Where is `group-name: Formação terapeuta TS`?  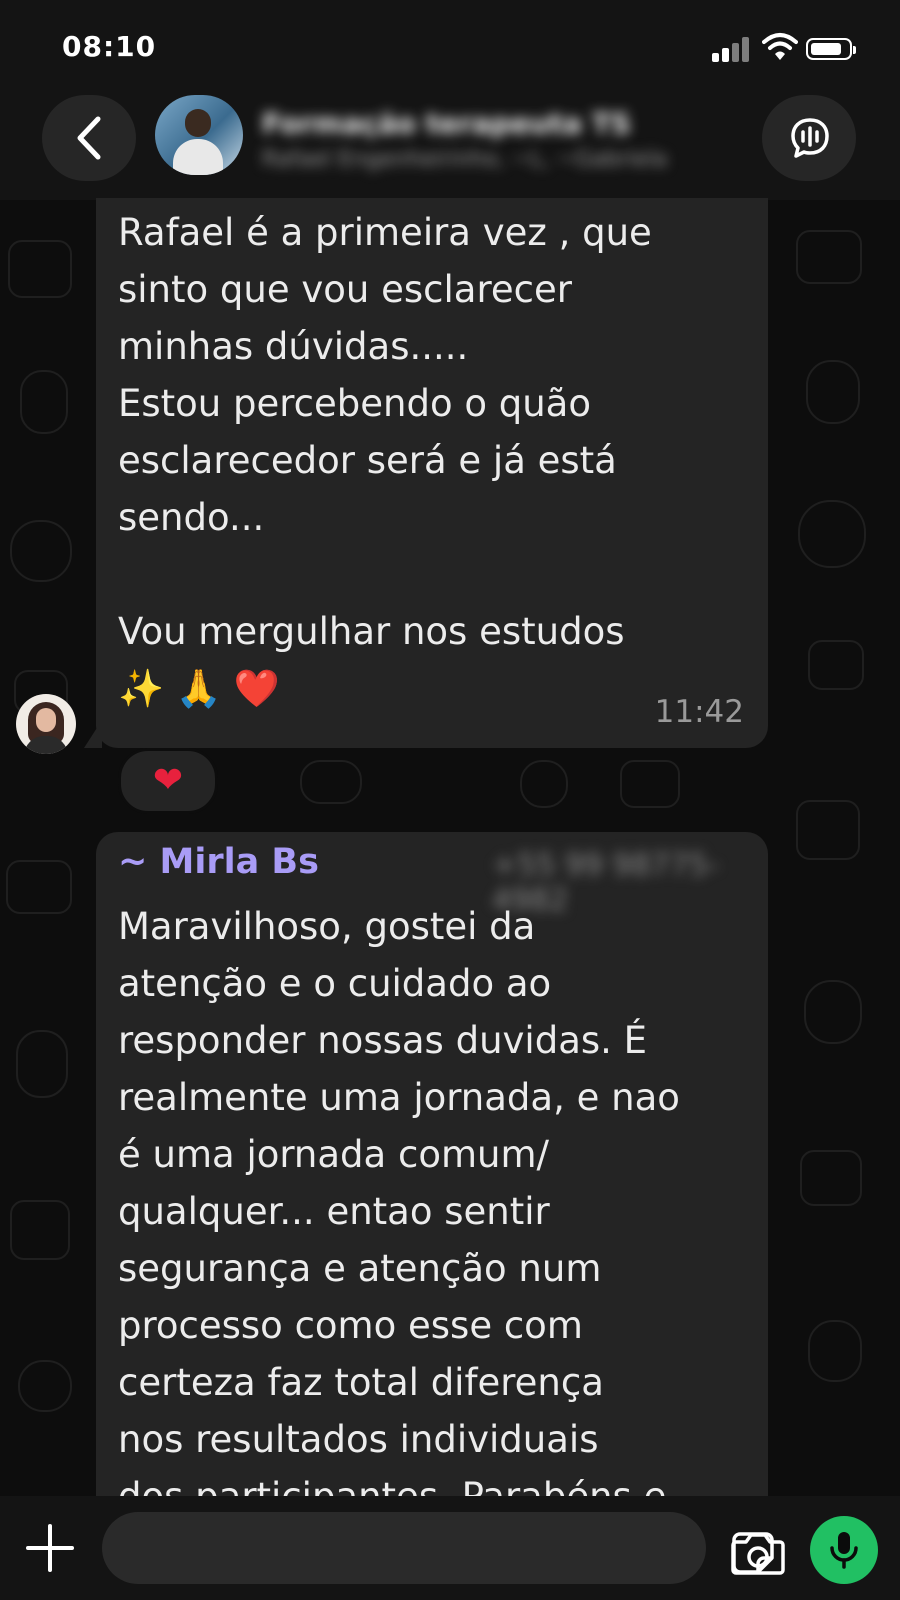 group-name: Formação terapeuta TS is located at coordinates (446, 123).